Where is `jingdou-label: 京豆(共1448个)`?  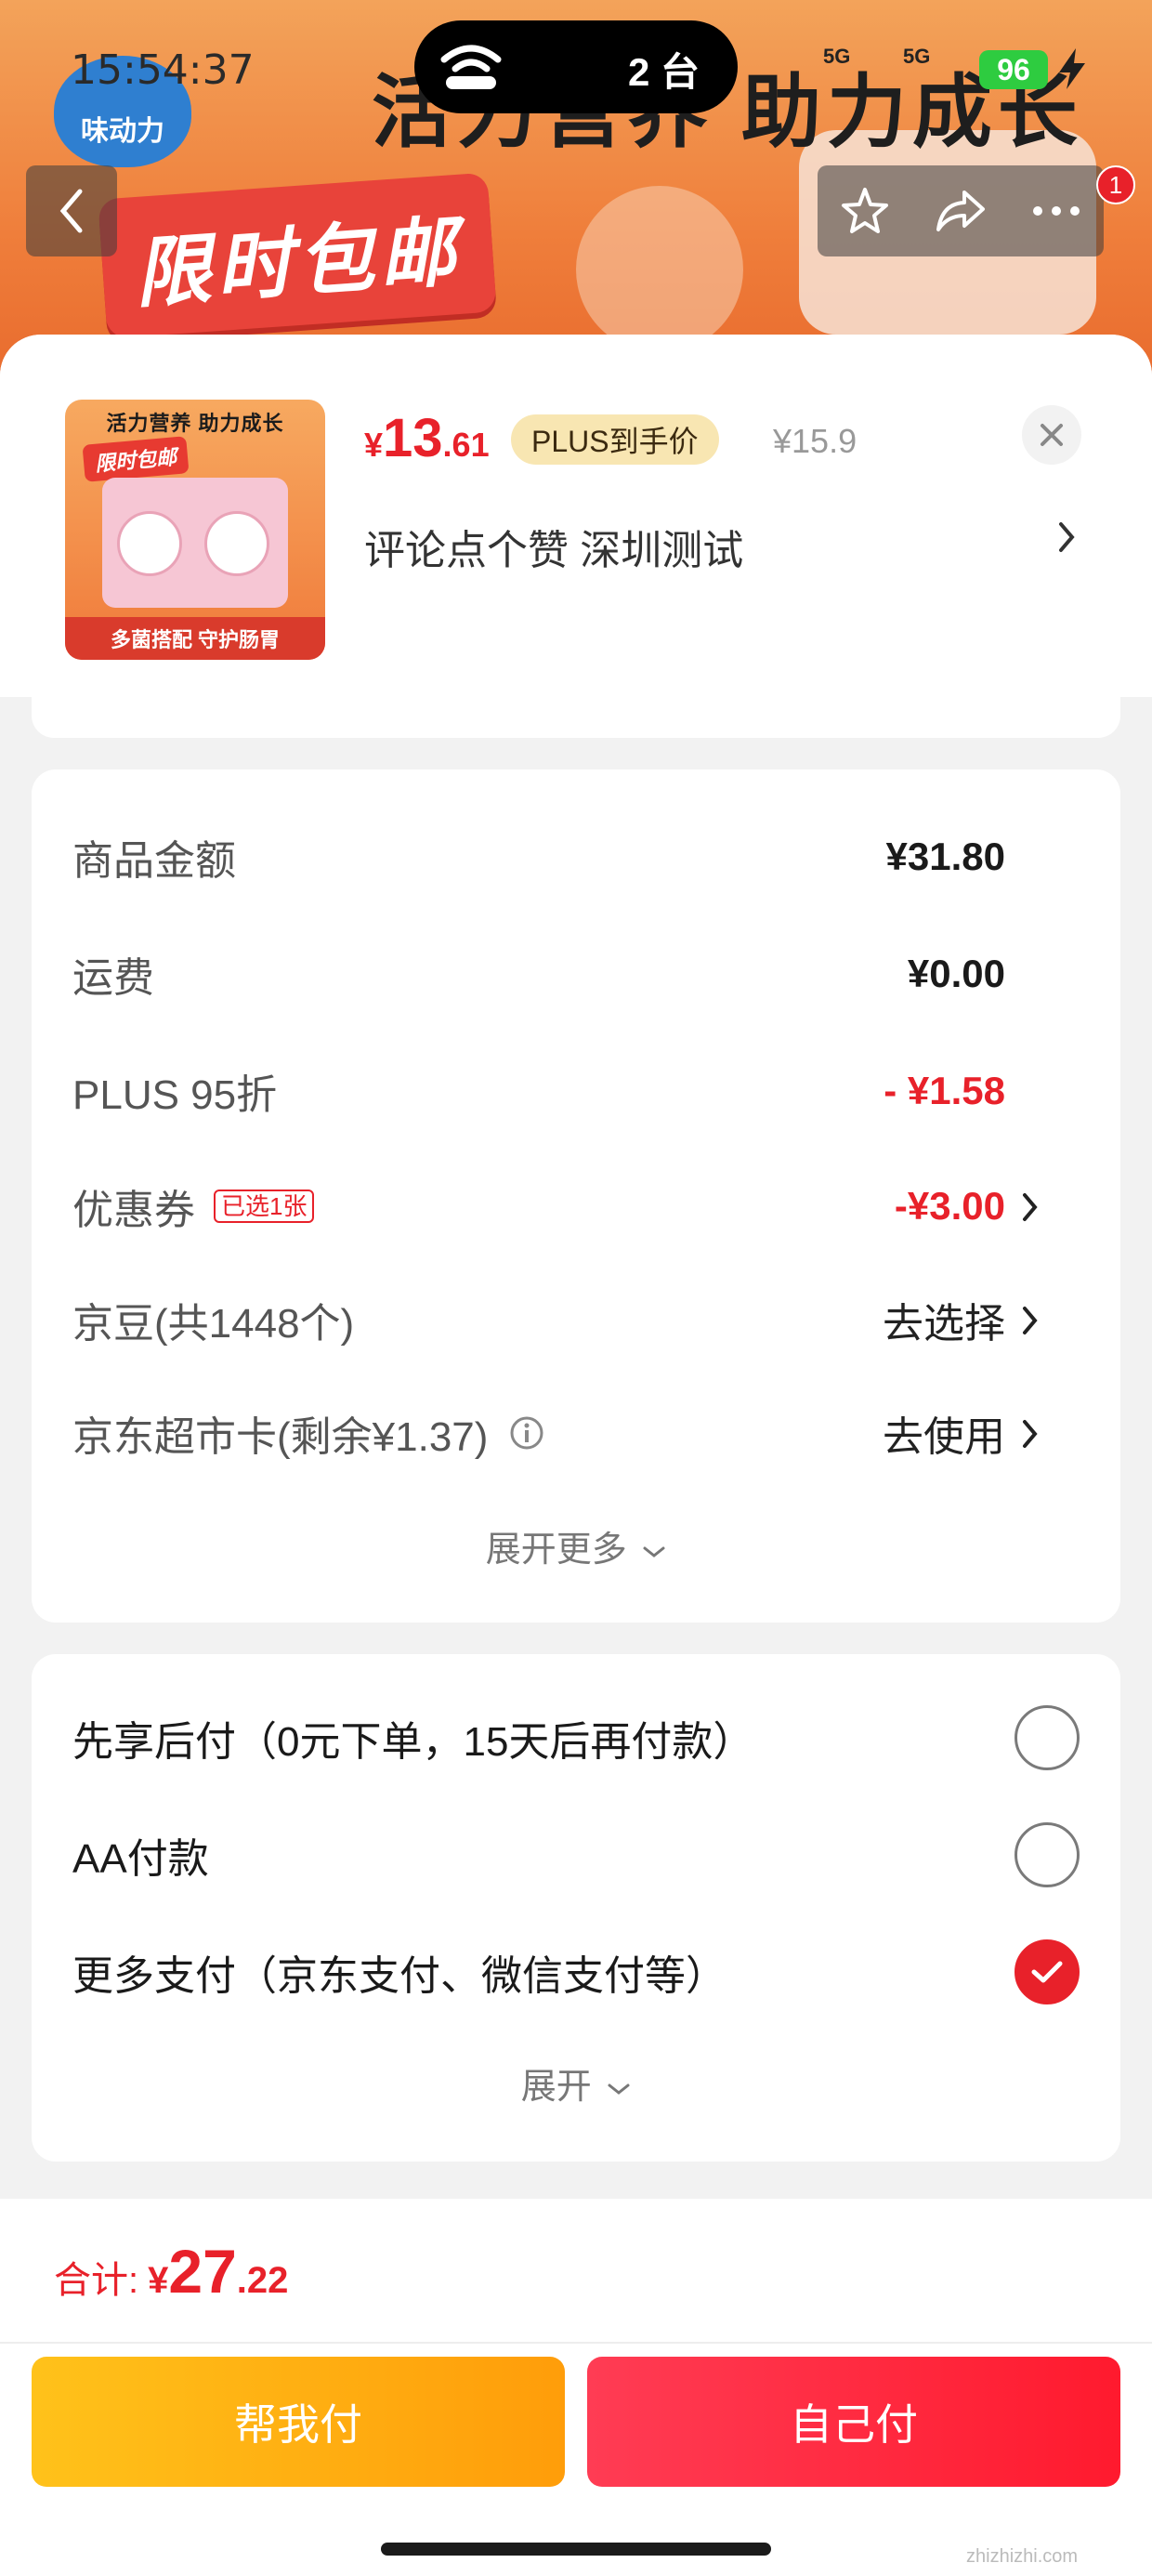
jingdou-label: 京豆(共1448个) is located at coordinates (213, 1324).